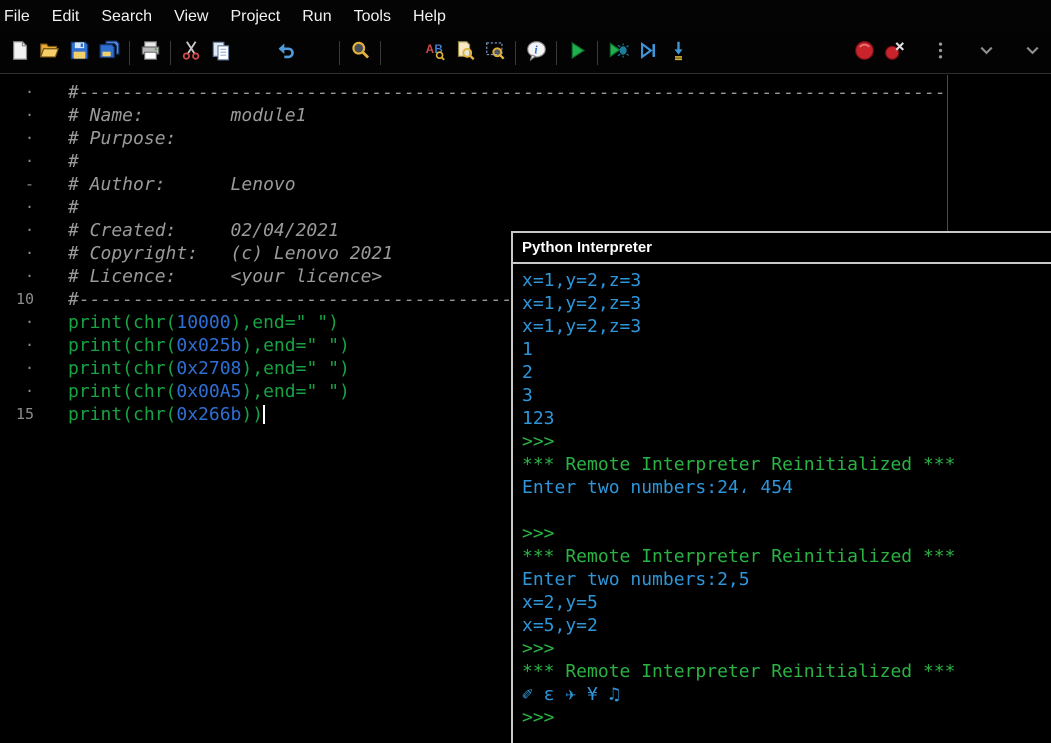  I want to click on save-button, so click(79, 53).